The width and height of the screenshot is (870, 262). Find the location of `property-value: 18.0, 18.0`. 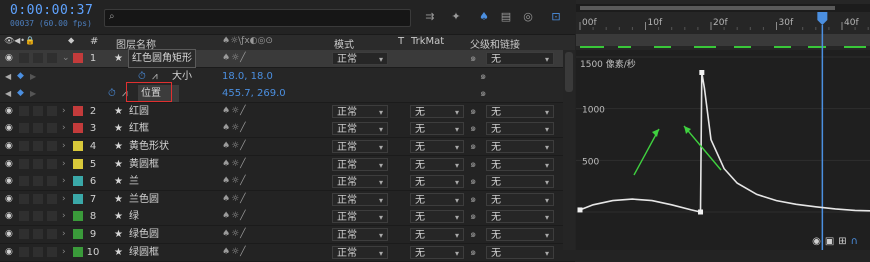

property-value: 18.0, 18.0 is located at coordinates (247, 76).